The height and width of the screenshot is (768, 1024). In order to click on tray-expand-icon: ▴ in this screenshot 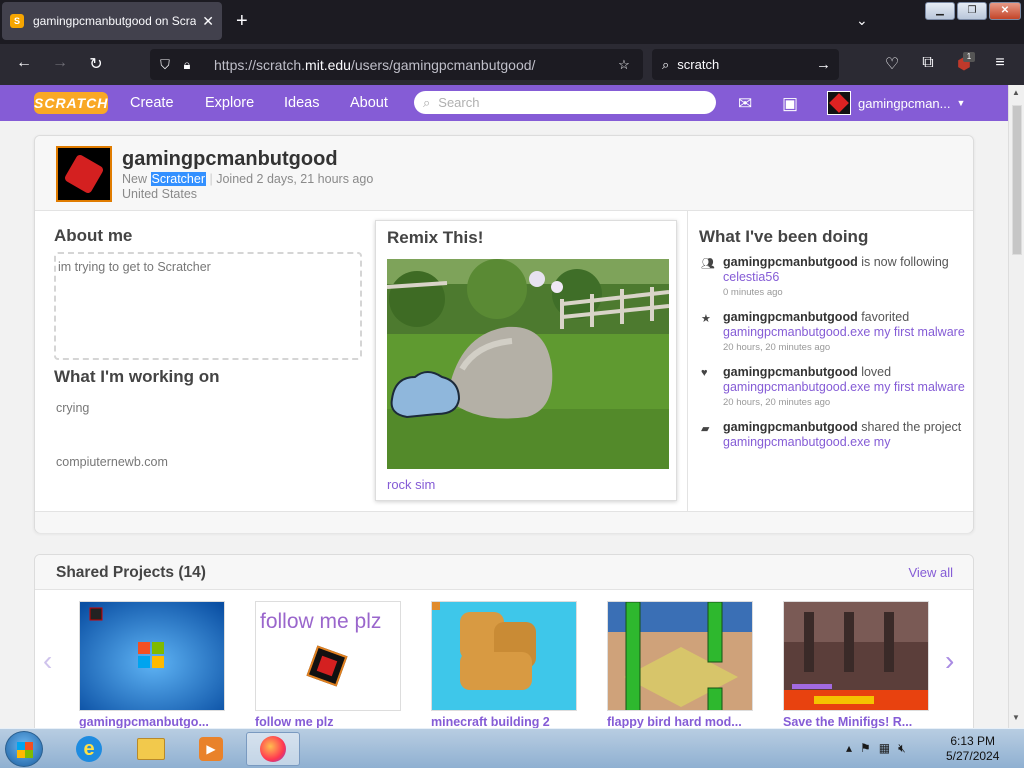, I will do `click(849, 748)`.